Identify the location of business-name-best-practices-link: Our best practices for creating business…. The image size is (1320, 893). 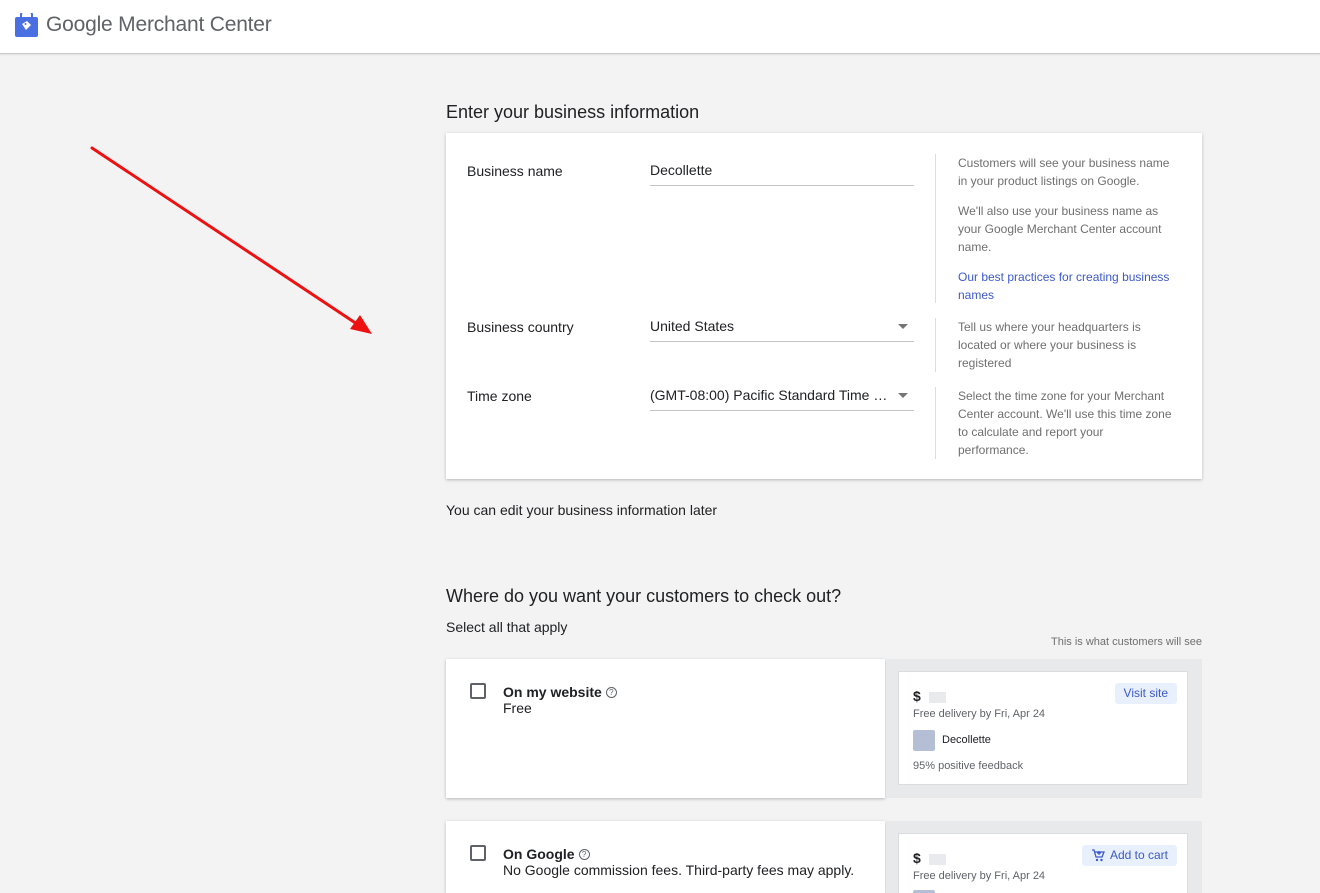
(1066, 286).